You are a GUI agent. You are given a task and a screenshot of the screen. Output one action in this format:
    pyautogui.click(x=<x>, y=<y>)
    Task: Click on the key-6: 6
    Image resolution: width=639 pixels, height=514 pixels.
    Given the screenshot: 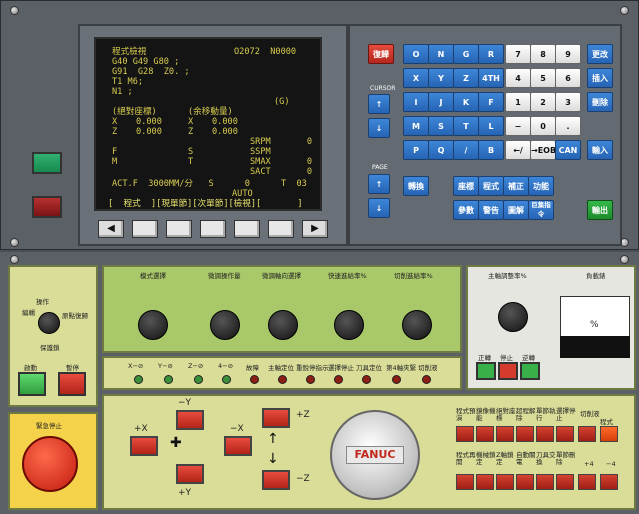 What is the action you would take?
    pyautogui.click(x=568, y=78)
    